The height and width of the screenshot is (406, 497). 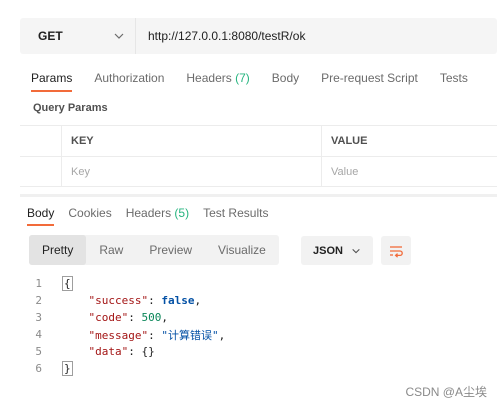 What do you see at coordinates (446, 392) in the screenshot?
I see `watermark: CSDN @A尘埃` at bounding box center [446, 392].